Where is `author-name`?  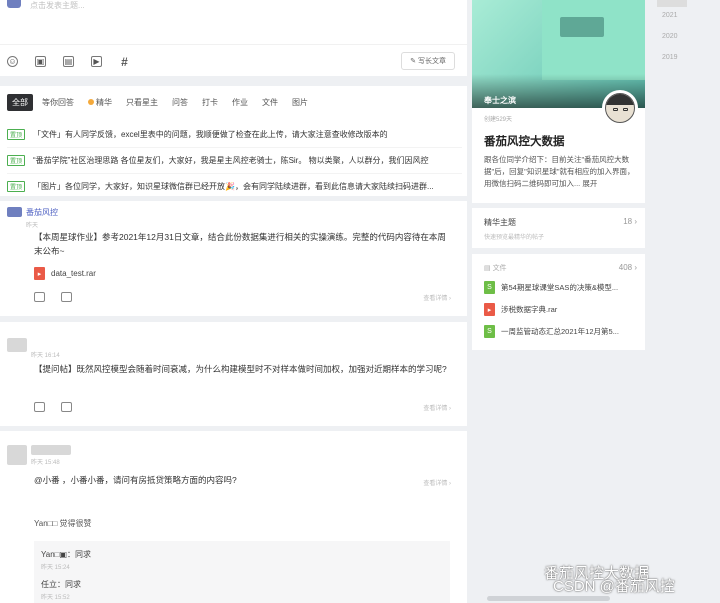
author-name is located at coordinates (51, 450).